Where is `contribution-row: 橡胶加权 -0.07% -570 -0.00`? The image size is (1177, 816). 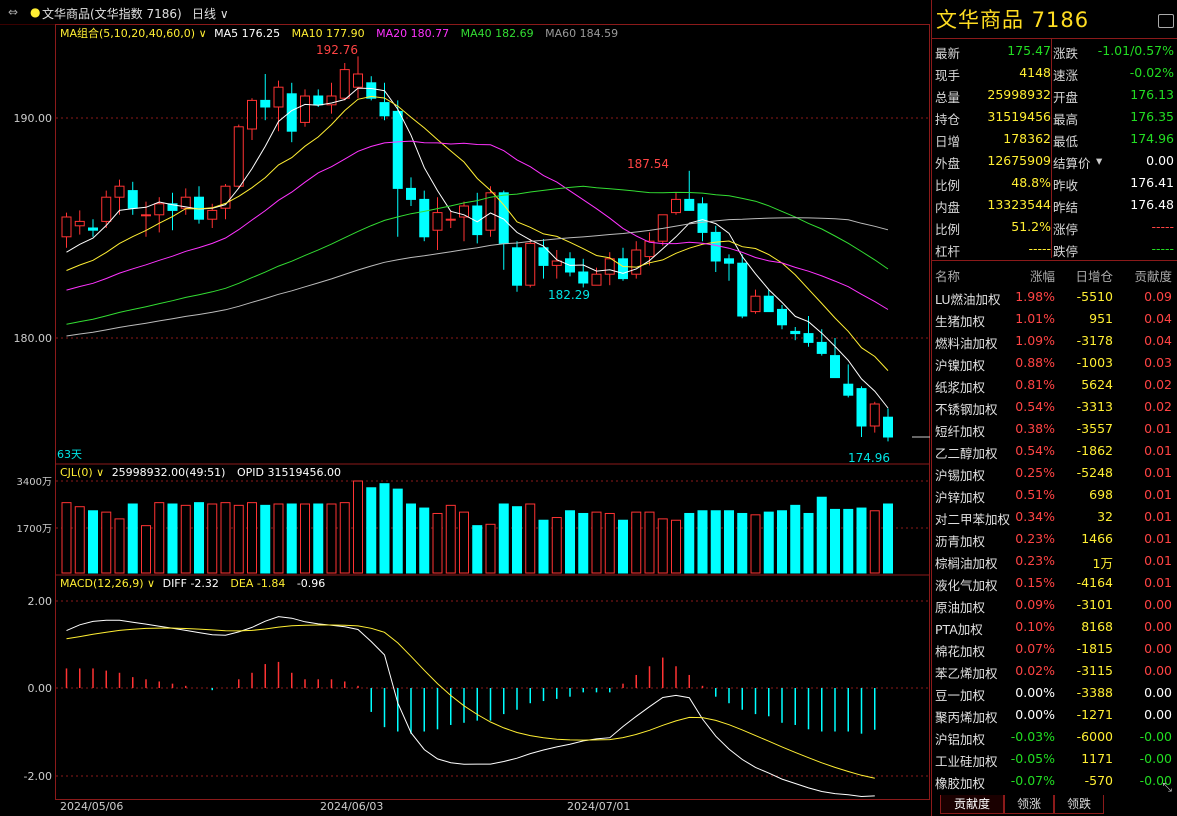
contribution-row: 橡胶加权 -0.07% -570 -0.00 is located at coordinates (1054, 781).